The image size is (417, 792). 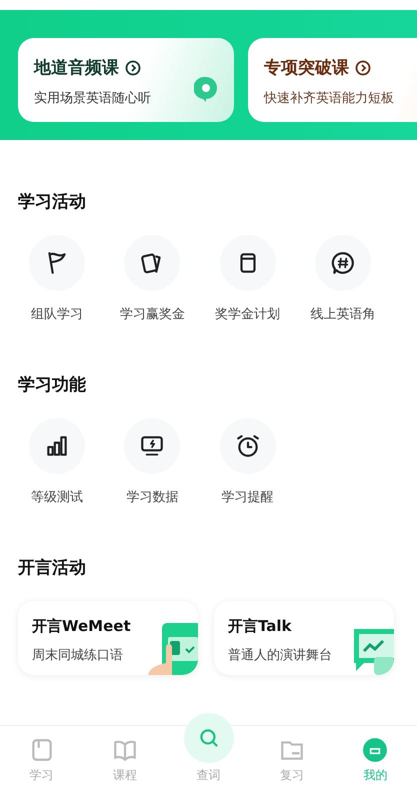 What do you see at coordinates (375, 750) in the screenshot?
I see `profile-icon` at bounding box center [375, 750].